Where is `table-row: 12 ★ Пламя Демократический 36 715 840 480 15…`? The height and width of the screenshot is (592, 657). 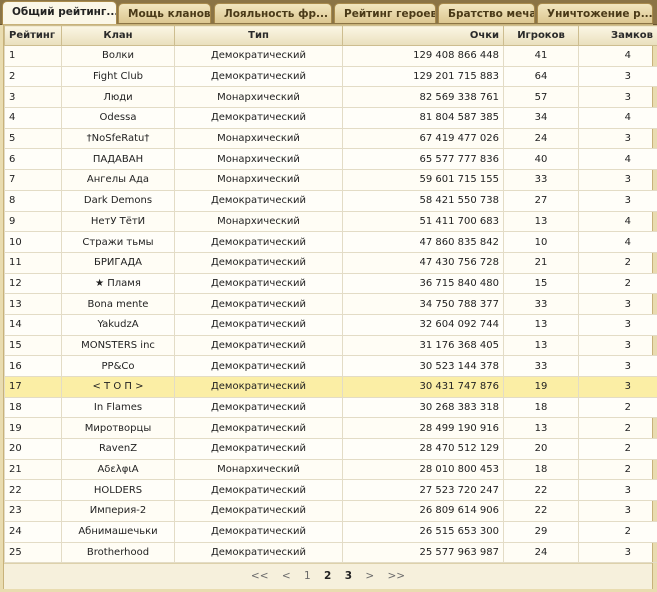 table-row: 12 ★ Пламя Демократический 36 715 840 480 15… is located at coordinates (330, 283).